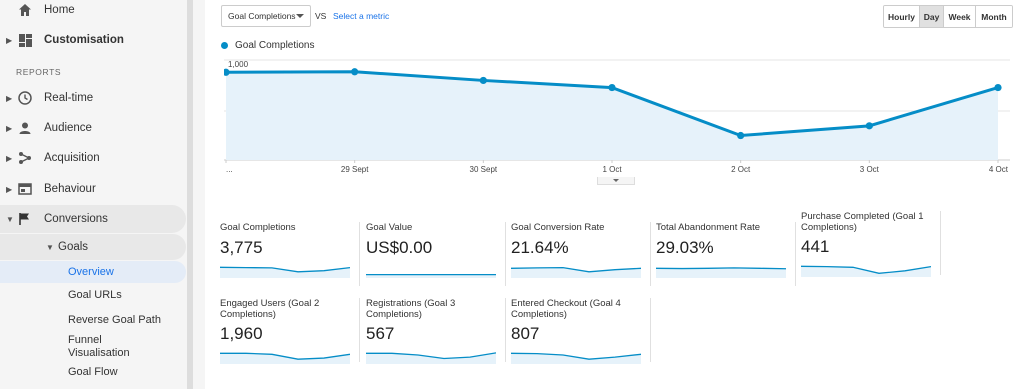 The width and height of the screenshot is (1024, 389). Describe the element at coordinates (59, 10) in the screenshot. I see `sidebar-item-label: Home` at that location.